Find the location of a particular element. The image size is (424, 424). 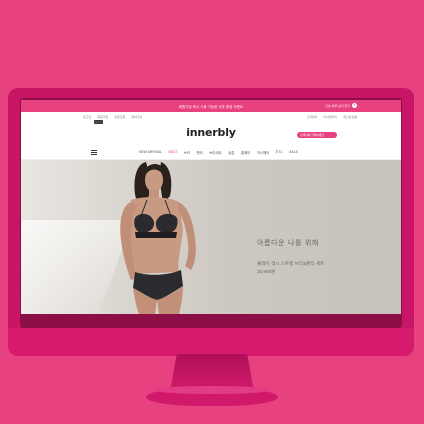

promo-text: 회원가입 즉시 사용 가능한 쿠폰 증정 이벤트 is located at coordinates (211, 106).